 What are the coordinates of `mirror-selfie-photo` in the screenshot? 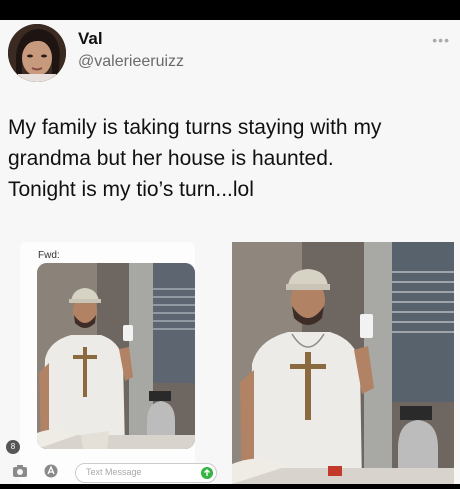 It's located at (116, 356).